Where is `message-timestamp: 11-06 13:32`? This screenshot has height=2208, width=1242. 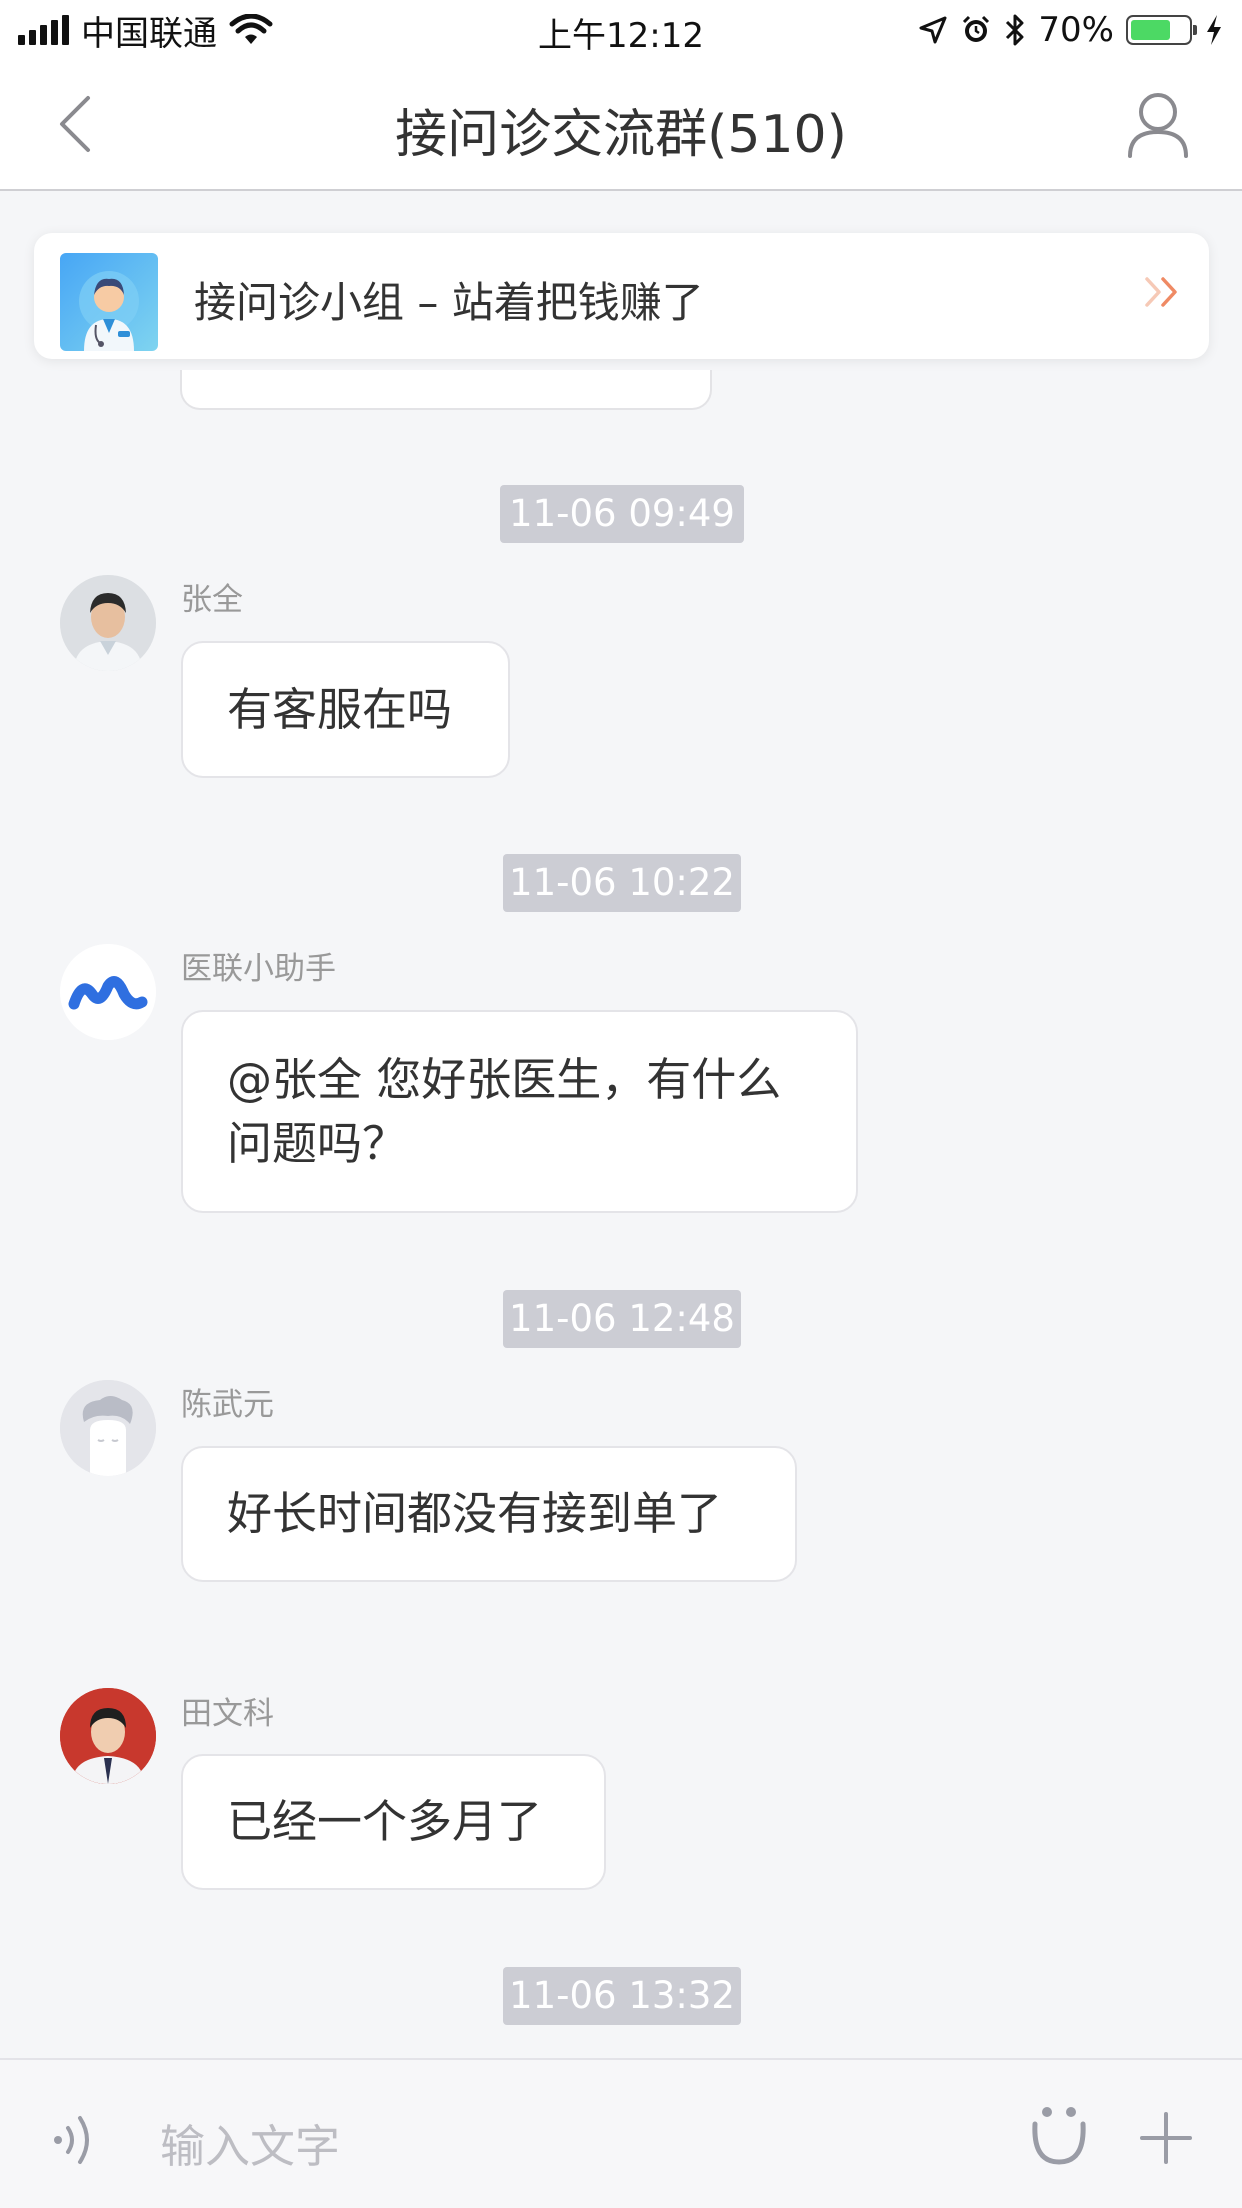
message-timestamp: 11-06 13:32 is located at coordinates (622, 1996).